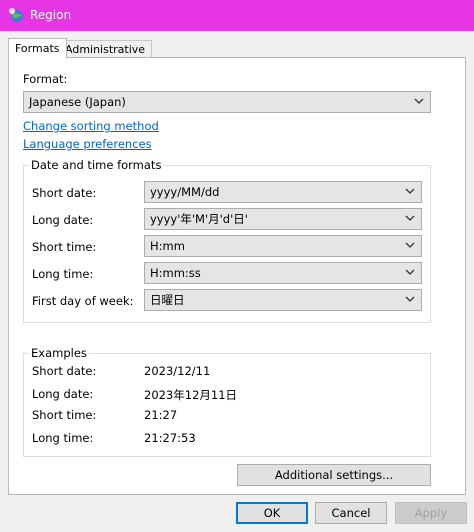 This screenshot has width=474, height=532. I want to click on example-long-date-label: Long date:, so click(63, 394).